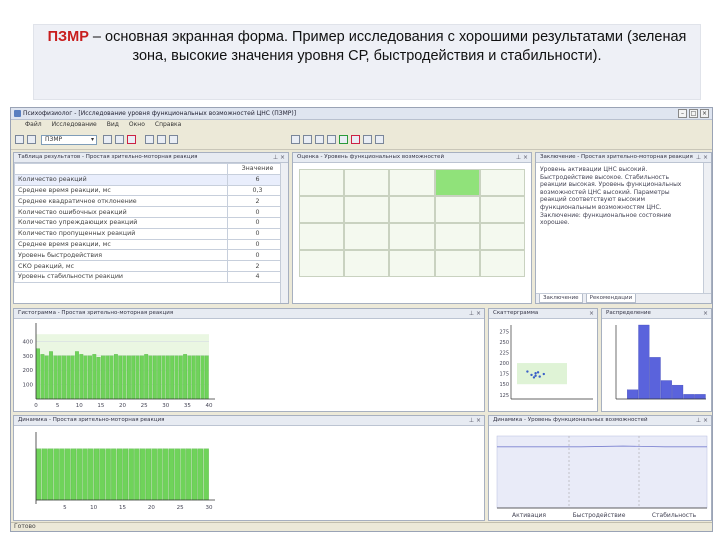 This screenshot has width=720, height=540. What do you see at coordinates (93, 508) in the screenshot?
I see `dynamics-xtick-label: 10` at bounding box center [93, 508].